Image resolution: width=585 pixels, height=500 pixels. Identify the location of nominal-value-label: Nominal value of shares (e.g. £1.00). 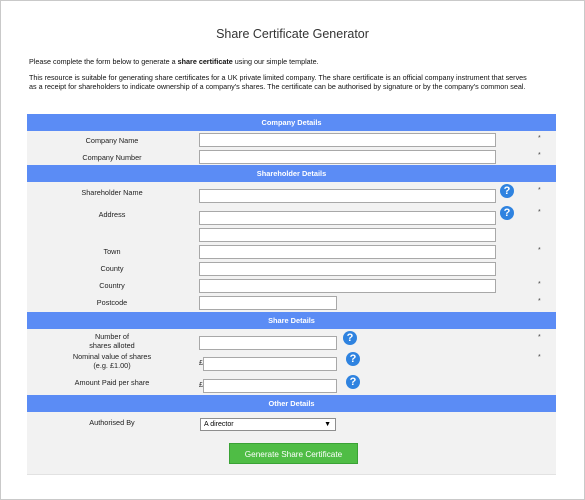
(112, 361).